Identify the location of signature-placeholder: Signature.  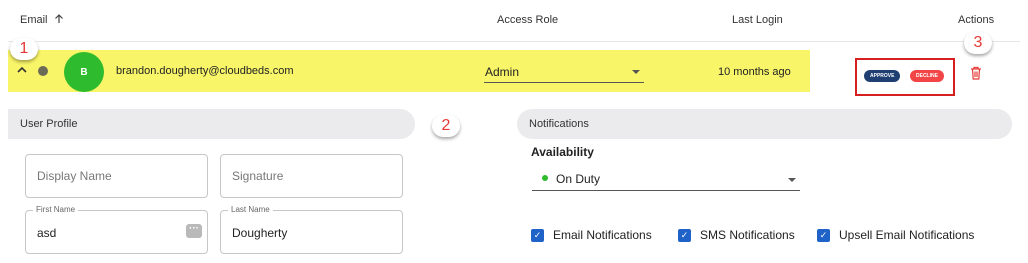
(258, 176).